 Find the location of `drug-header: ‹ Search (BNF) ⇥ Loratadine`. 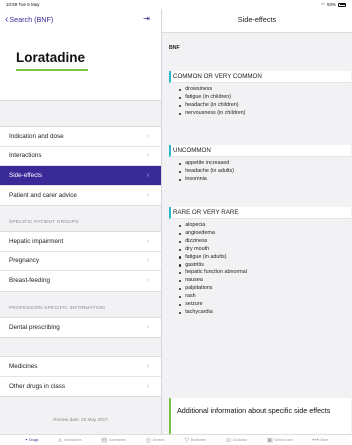

drug-header: ‹ Search (BNF) ⇥ Loratadine is located at coordinates (80, 55).